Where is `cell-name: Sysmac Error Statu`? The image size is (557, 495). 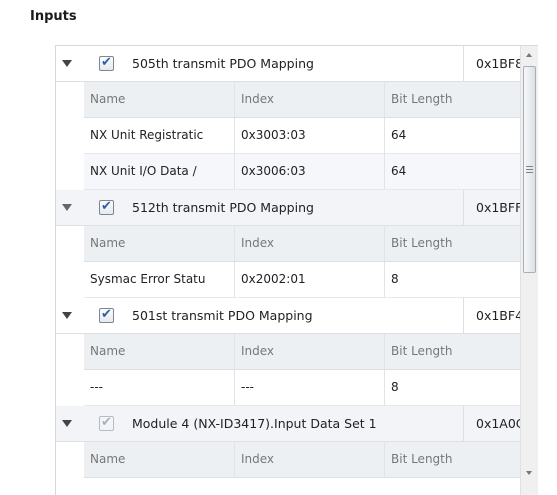 cell-name: Sysmac Error Statu is located at coordinates (148, 279).